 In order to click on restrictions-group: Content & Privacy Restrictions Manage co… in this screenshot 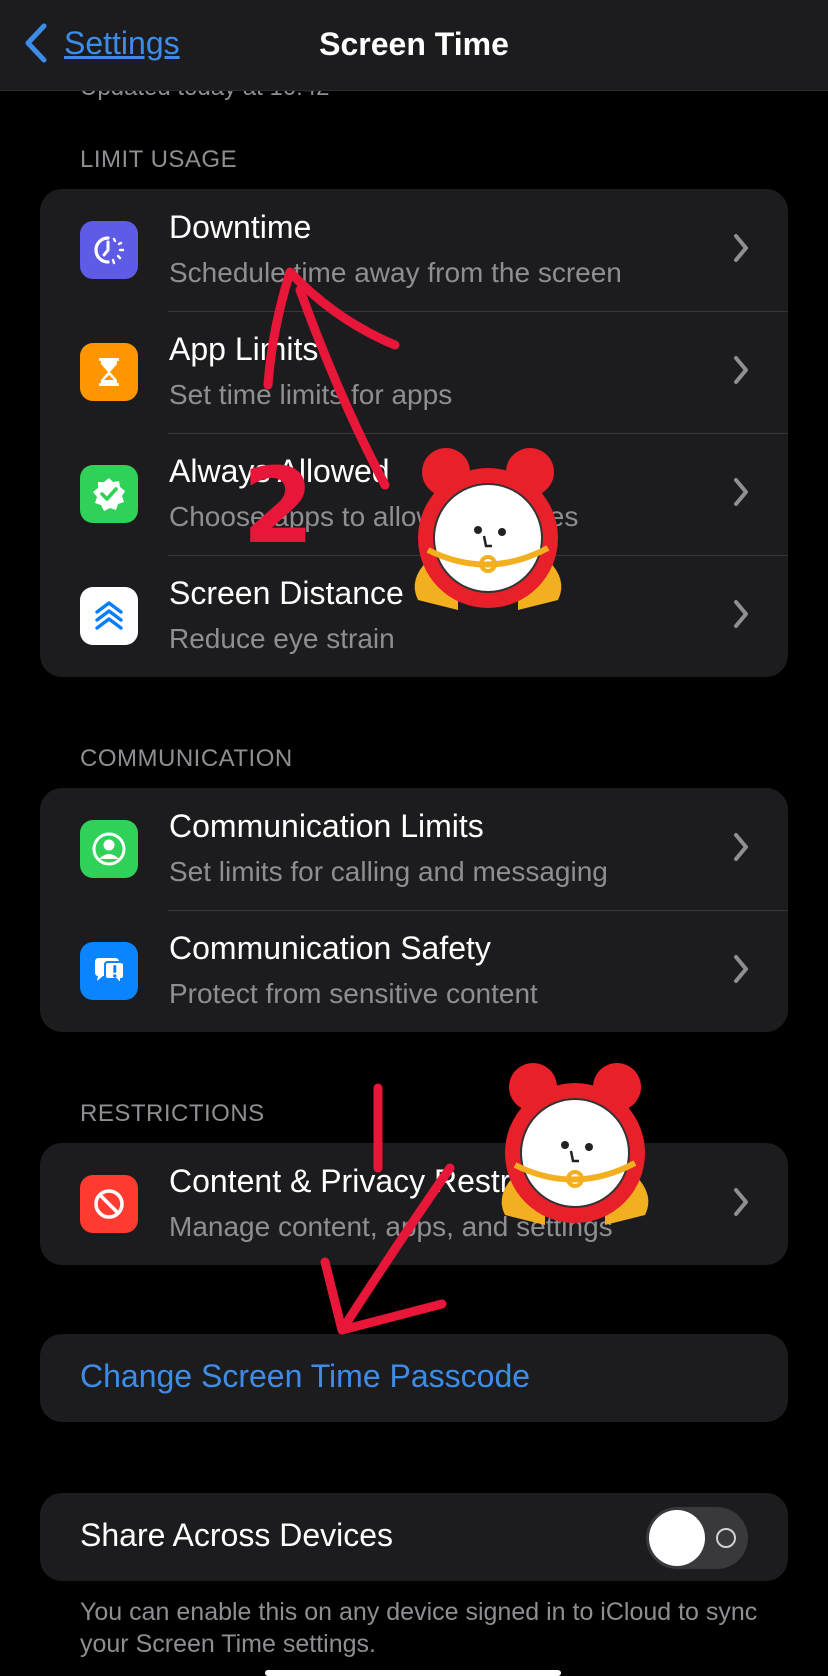, I will do `click(414, 1204)`.